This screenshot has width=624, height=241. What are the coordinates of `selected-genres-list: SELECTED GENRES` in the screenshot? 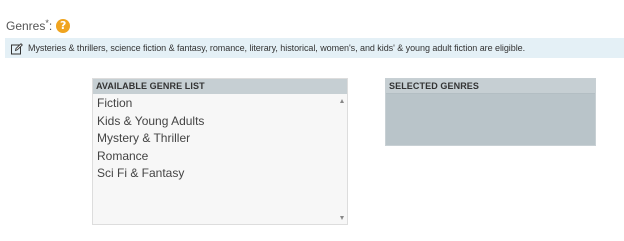 It's located at (490, 112).